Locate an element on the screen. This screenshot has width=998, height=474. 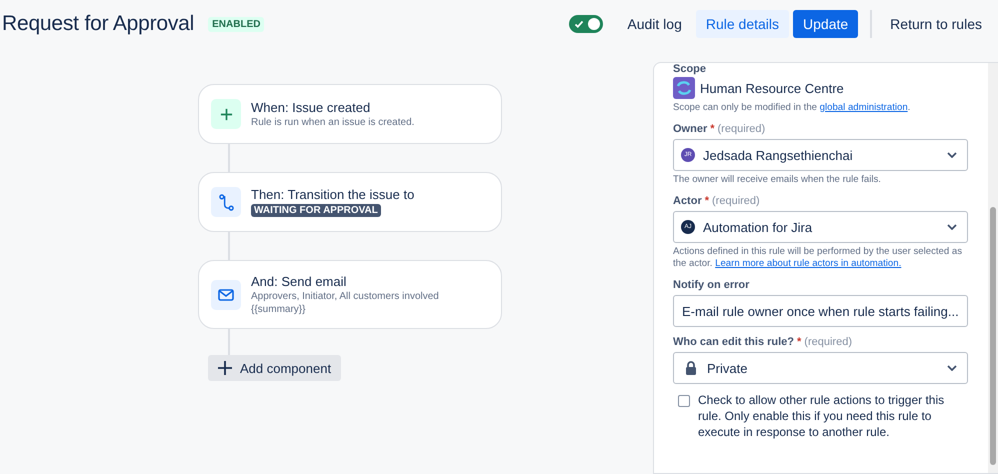
checkbox is located at coordinates (684, 401).